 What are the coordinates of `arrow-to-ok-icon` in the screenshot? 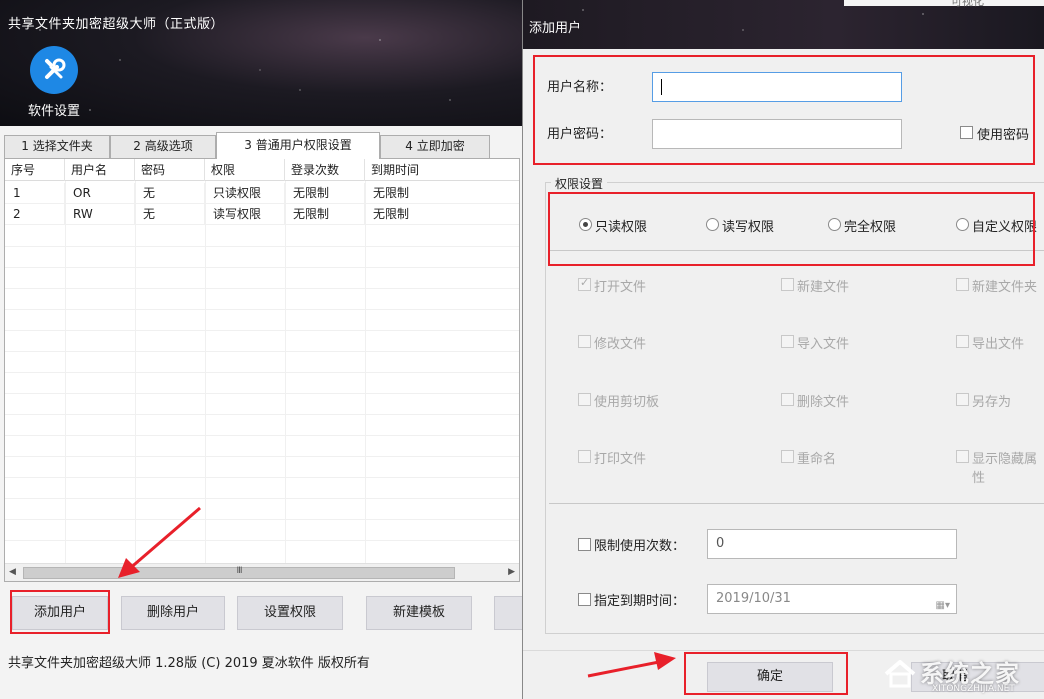 It's located at (631, 665).